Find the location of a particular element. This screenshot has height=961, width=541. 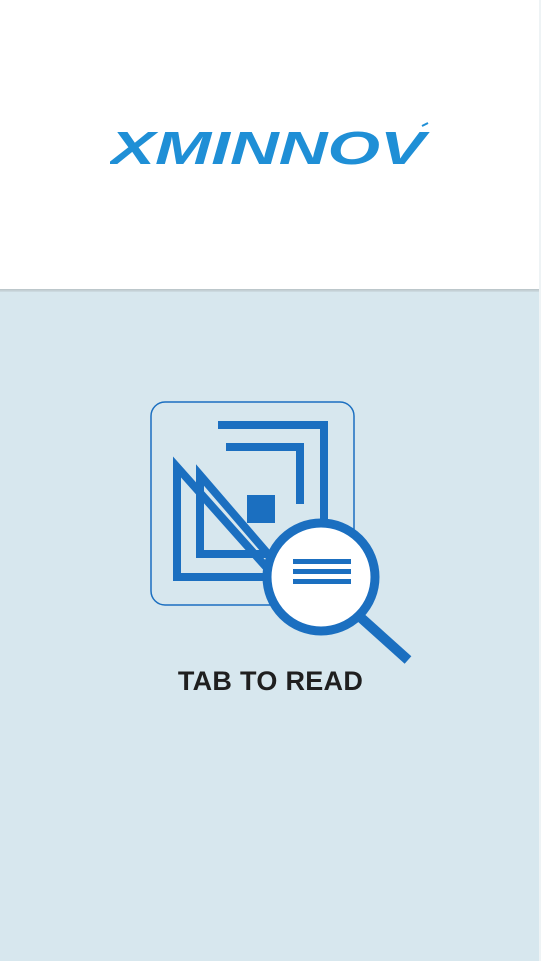

tap-to-read-label: TAB TO READ is located at coordinates (270, 681).